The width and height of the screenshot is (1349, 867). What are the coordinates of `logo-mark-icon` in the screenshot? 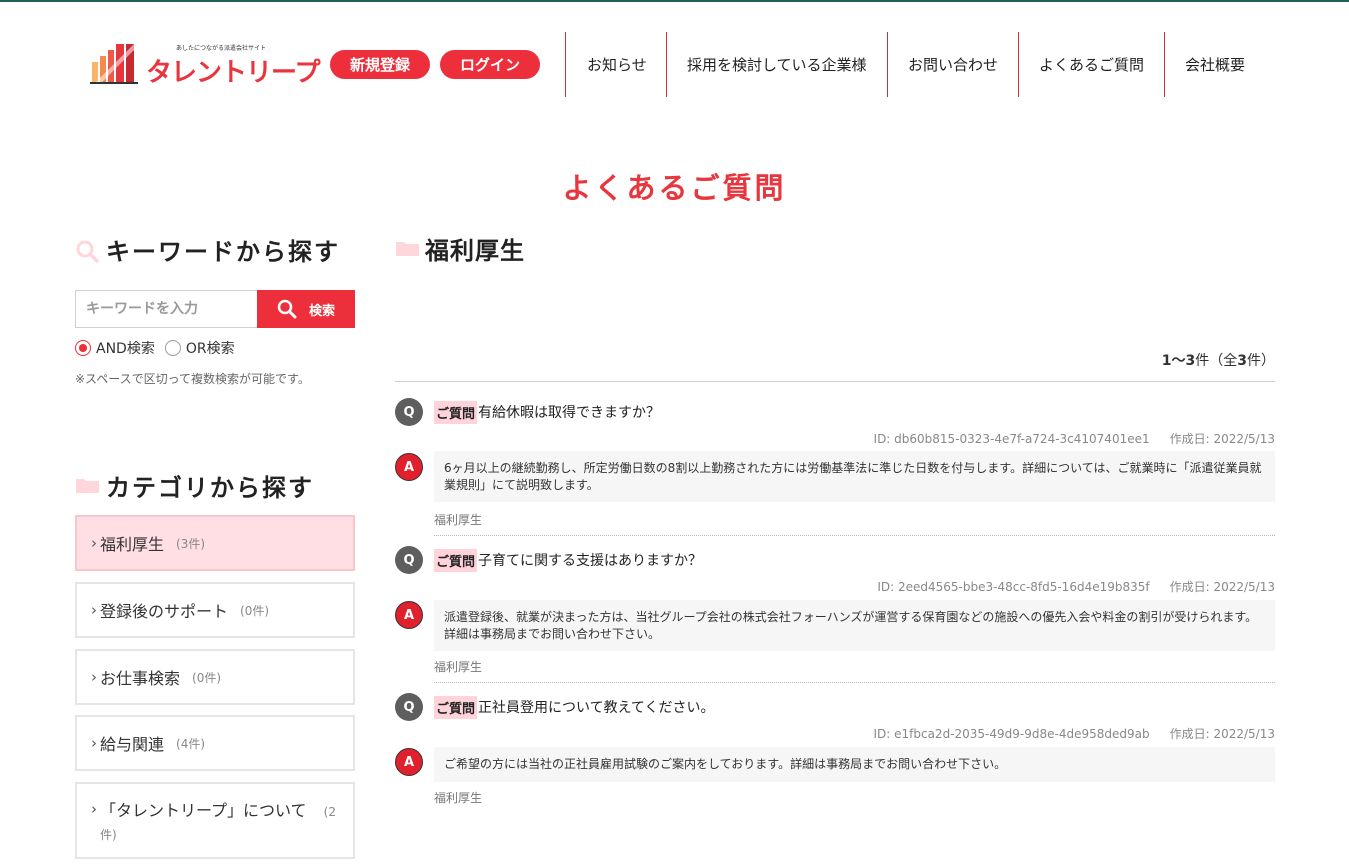 It's located at (114, 65).